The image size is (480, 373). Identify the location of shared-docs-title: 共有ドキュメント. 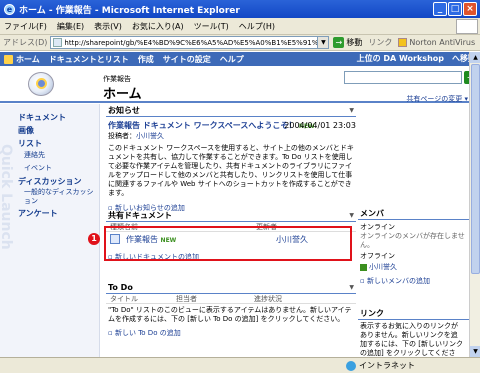
(140, 215).